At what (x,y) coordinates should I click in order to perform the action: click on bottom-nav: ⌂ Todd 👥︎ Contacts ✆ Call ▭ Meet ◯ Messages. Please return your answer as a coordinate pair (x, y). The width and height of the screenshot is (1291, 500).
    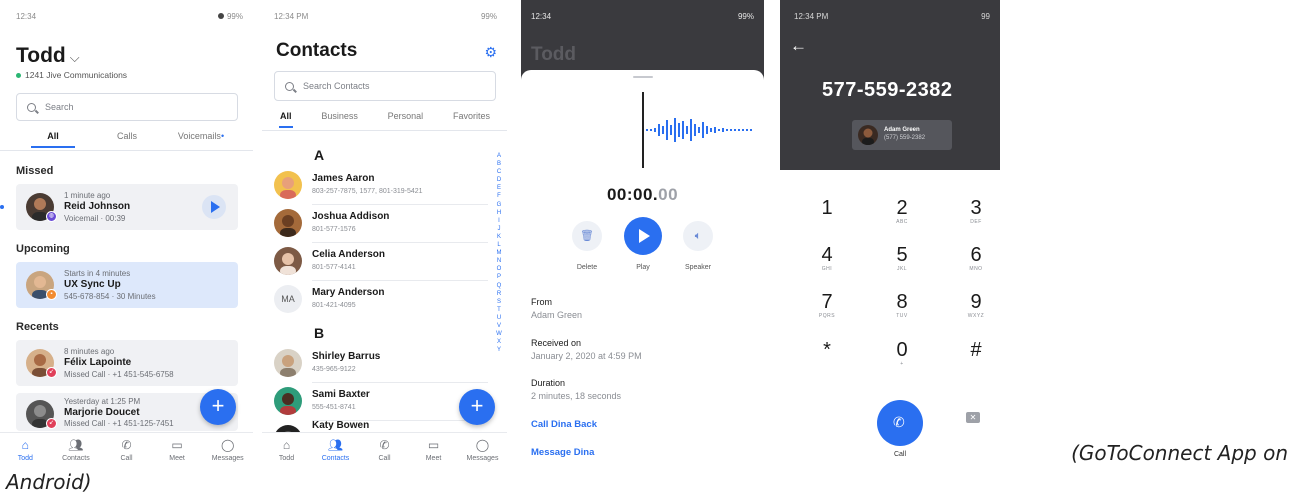
    Looking at the image, I should click on (384, 450).